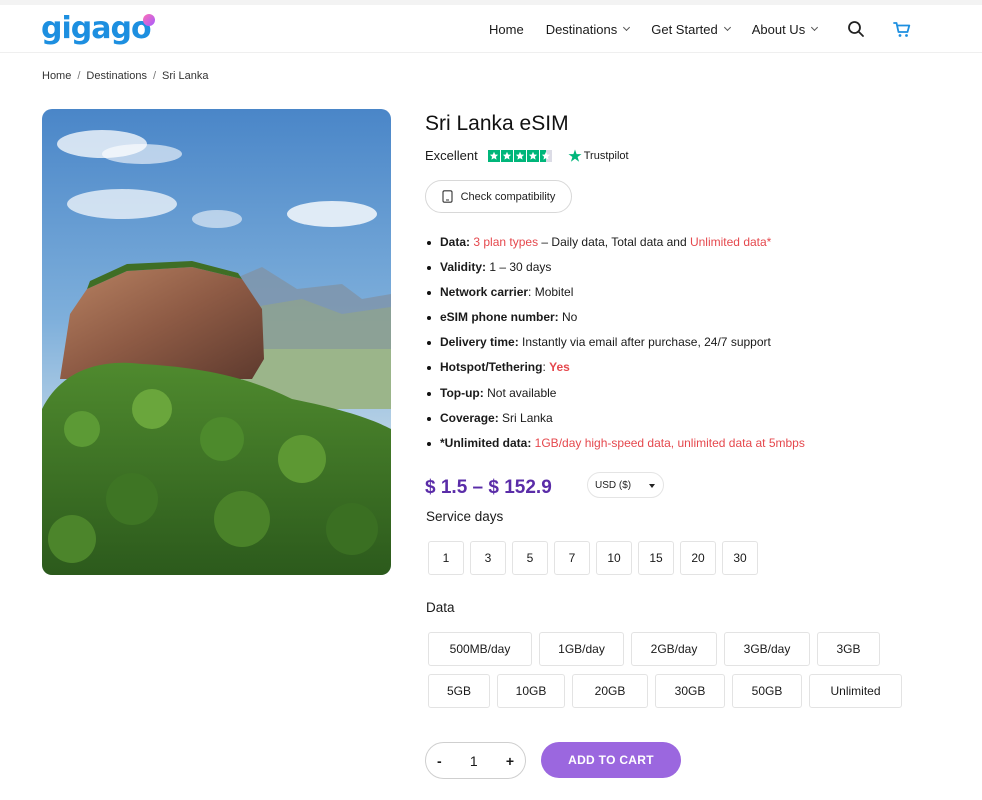 This screenshot has width=982, height=800. I want to click on spec-validity: Validity: 1 – 30 days, so click(616, 267).